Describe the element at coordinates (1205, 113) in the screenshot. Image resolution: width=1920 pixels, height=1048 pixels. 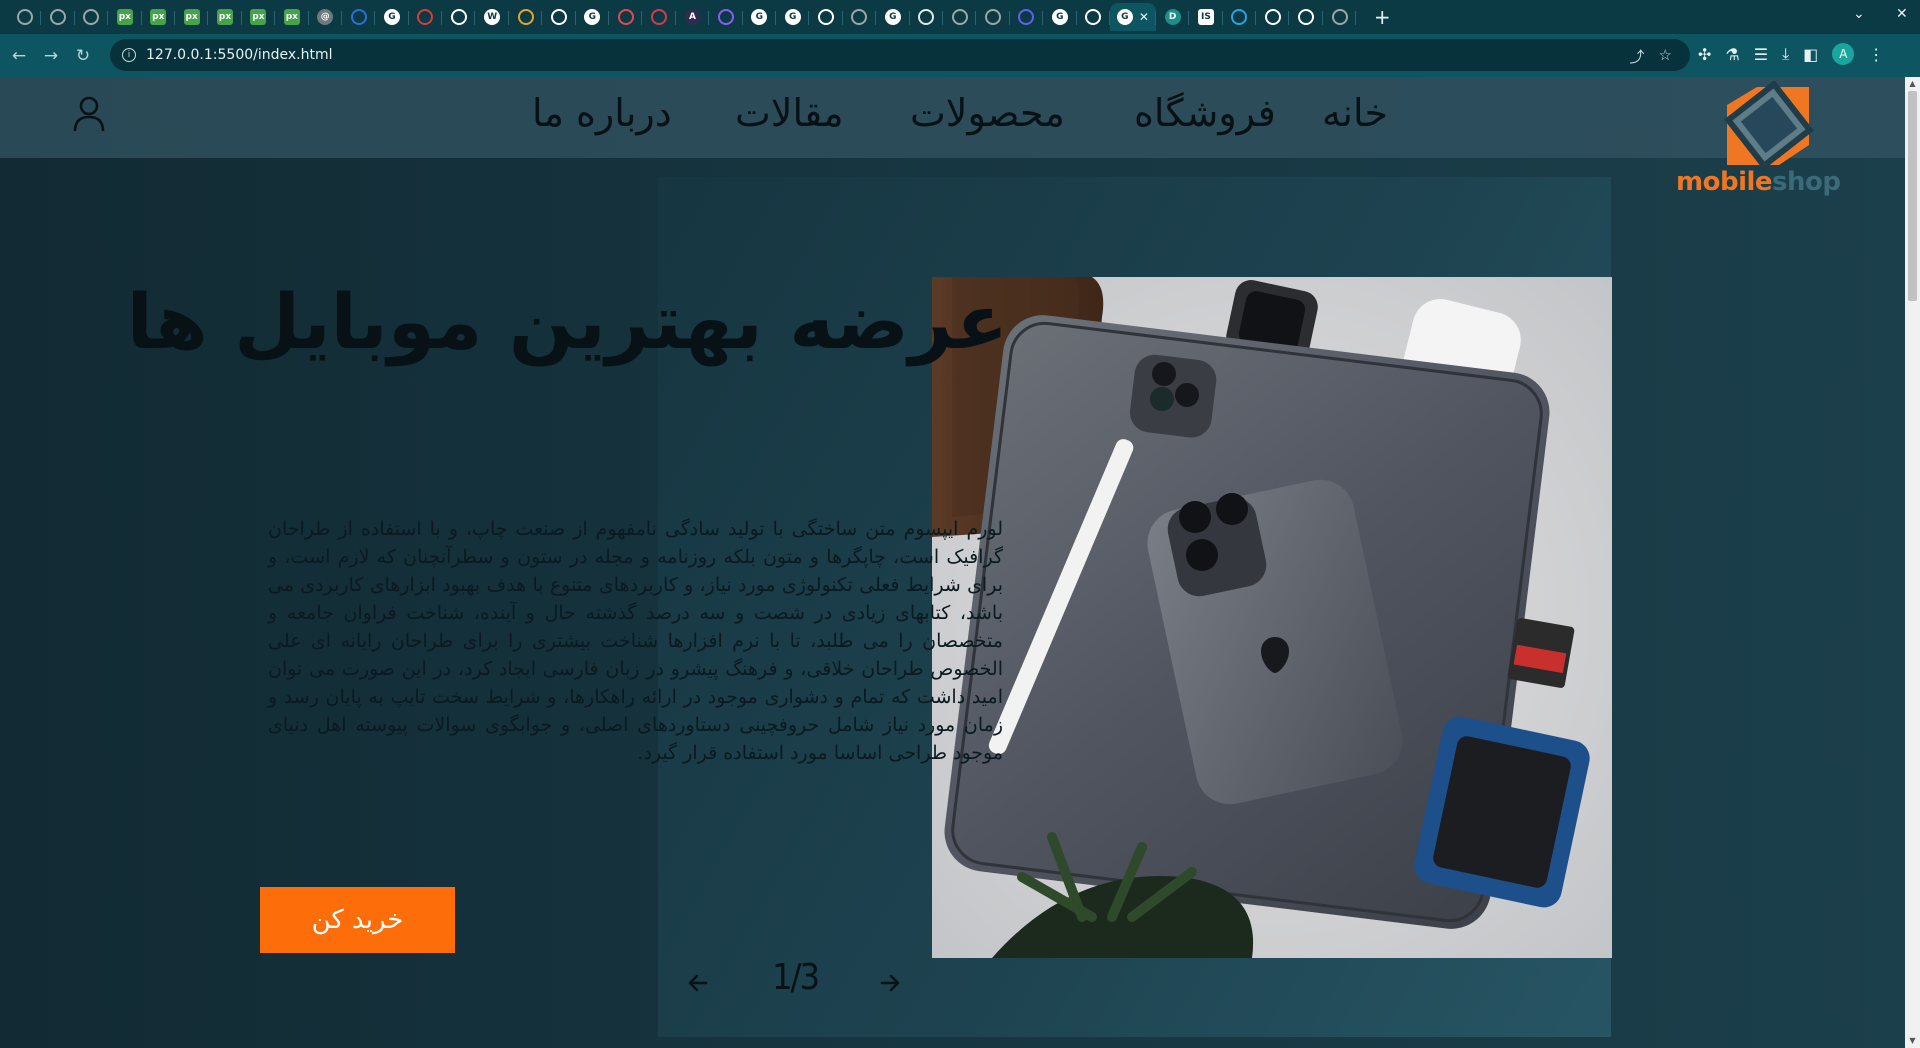
I see `nav-shop: فروشگاه` at that location.